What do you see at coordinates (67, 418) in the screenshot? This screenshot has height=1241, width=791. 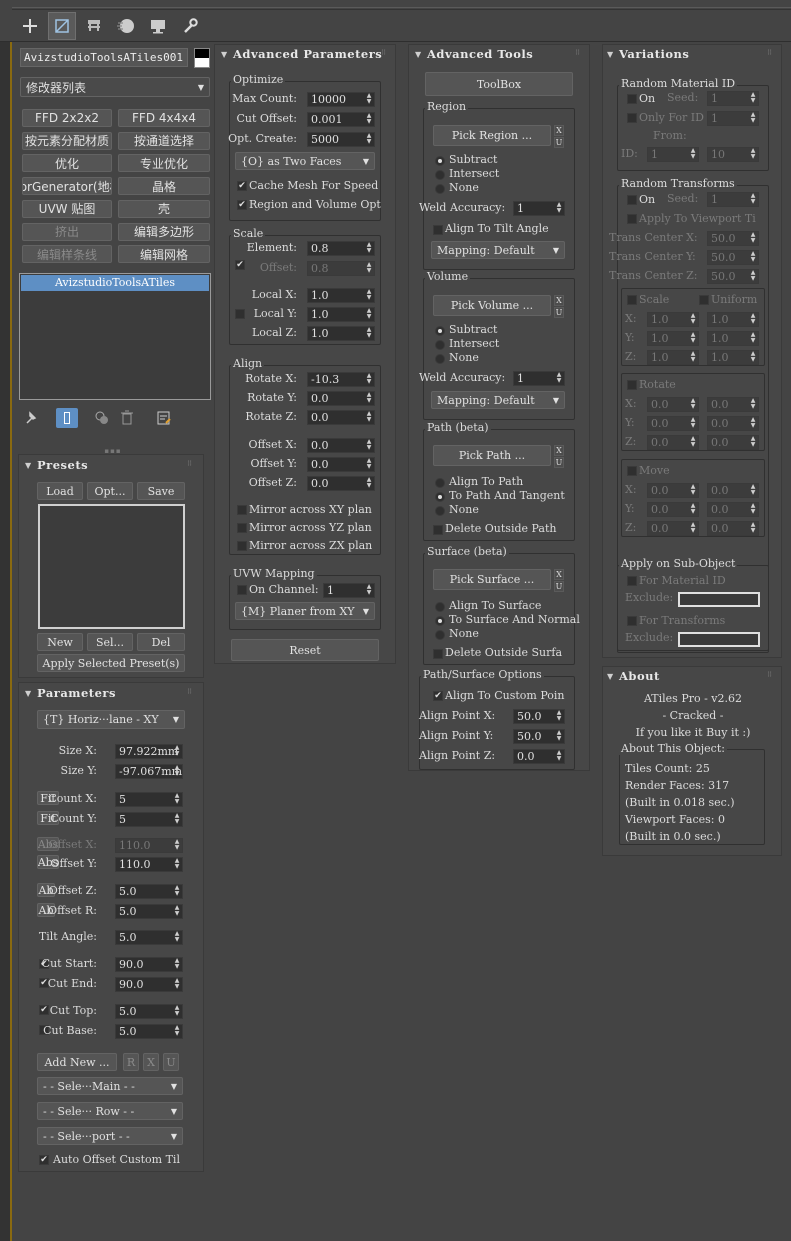 I see `show-end-result-icon` at bounding box center [67, 418].